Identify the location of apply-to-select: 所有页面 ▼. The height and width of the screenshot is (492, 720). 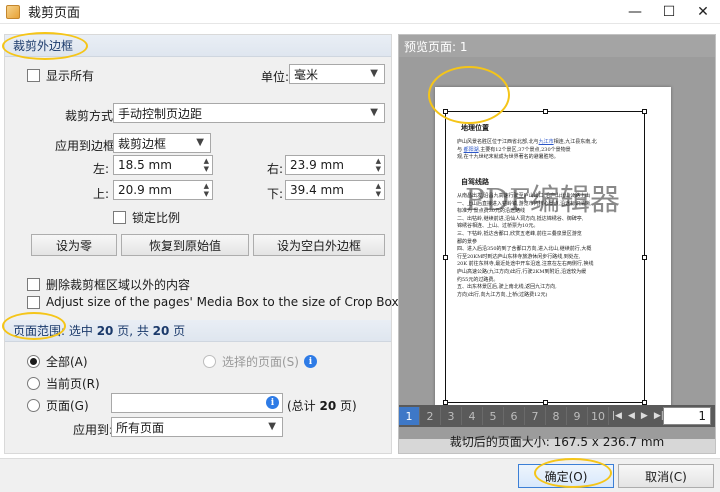
(197, 427).